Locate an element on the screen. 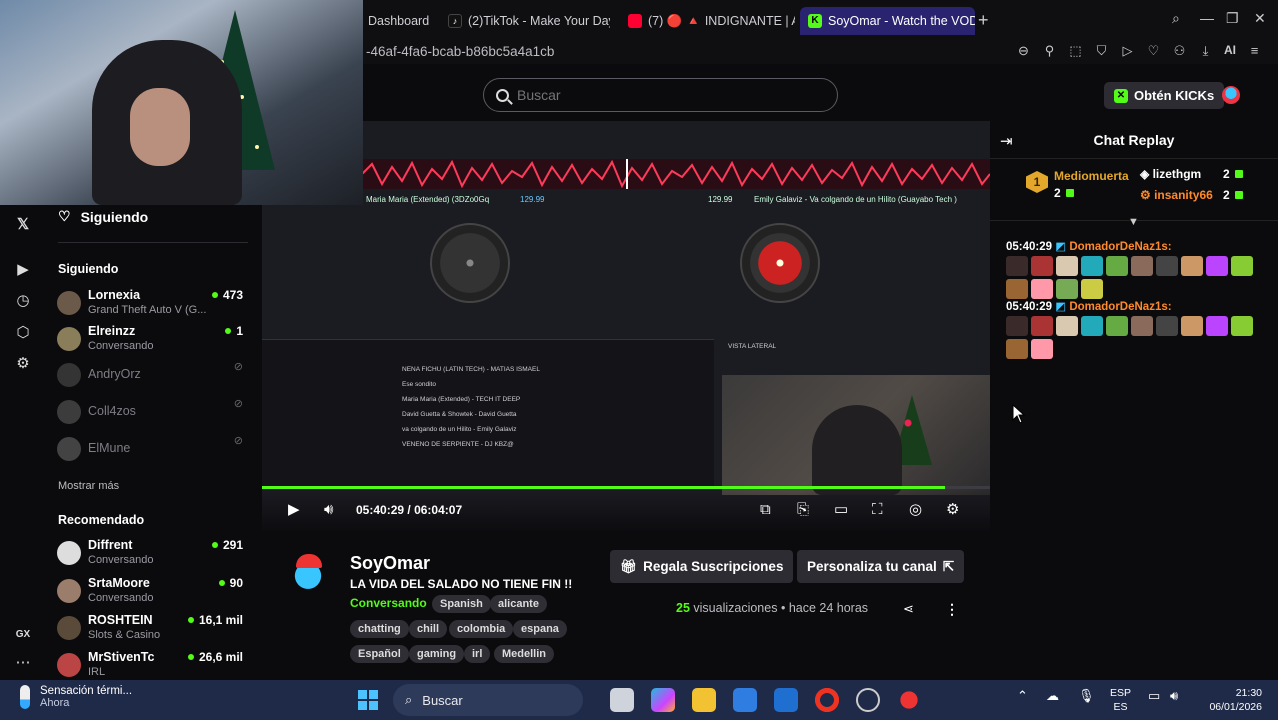 This screenshot has height=720, width=1278. gift-subs-button: 🎁︎ Regala Suscripciones is located at coordinates (702, 566).